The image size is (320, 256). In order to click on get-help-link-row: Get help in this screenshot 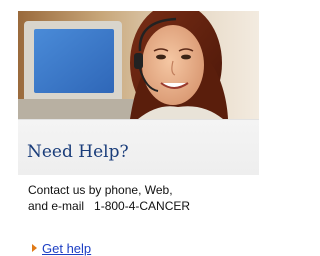, I will do `click(61, 248)`.